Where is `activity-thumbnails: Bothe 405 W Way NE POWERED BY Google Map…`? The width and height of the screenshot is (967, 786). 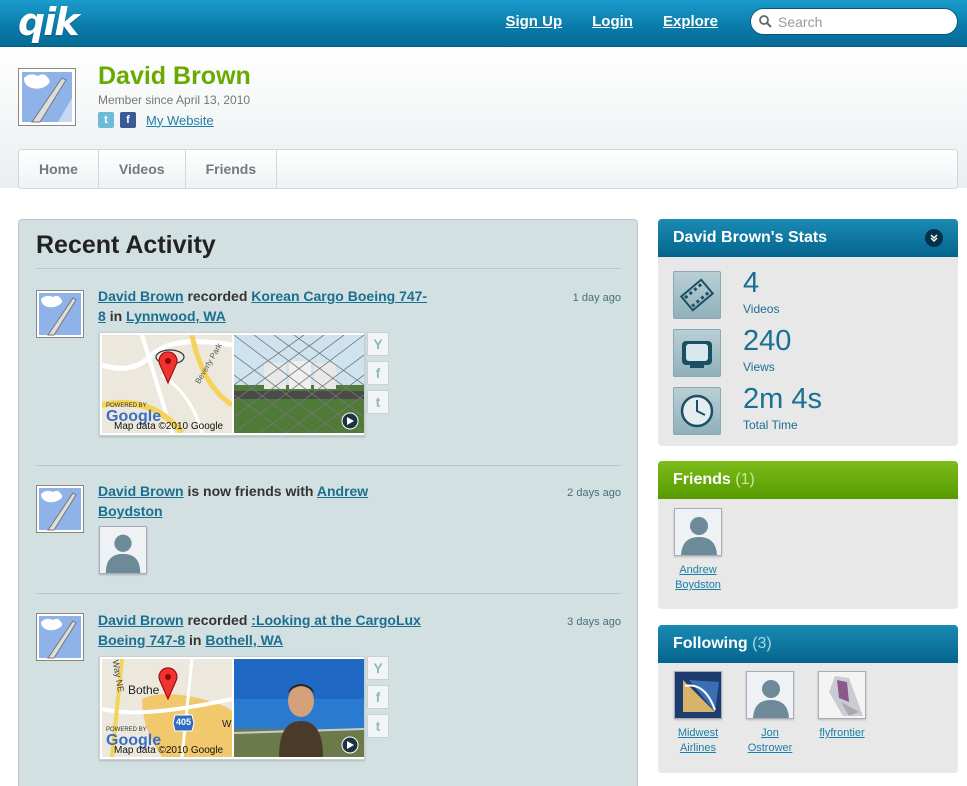
activity-thumbnails: Bothe 405 W Way NE POWERED BY Google Map… is located at coordinates (232, 708).